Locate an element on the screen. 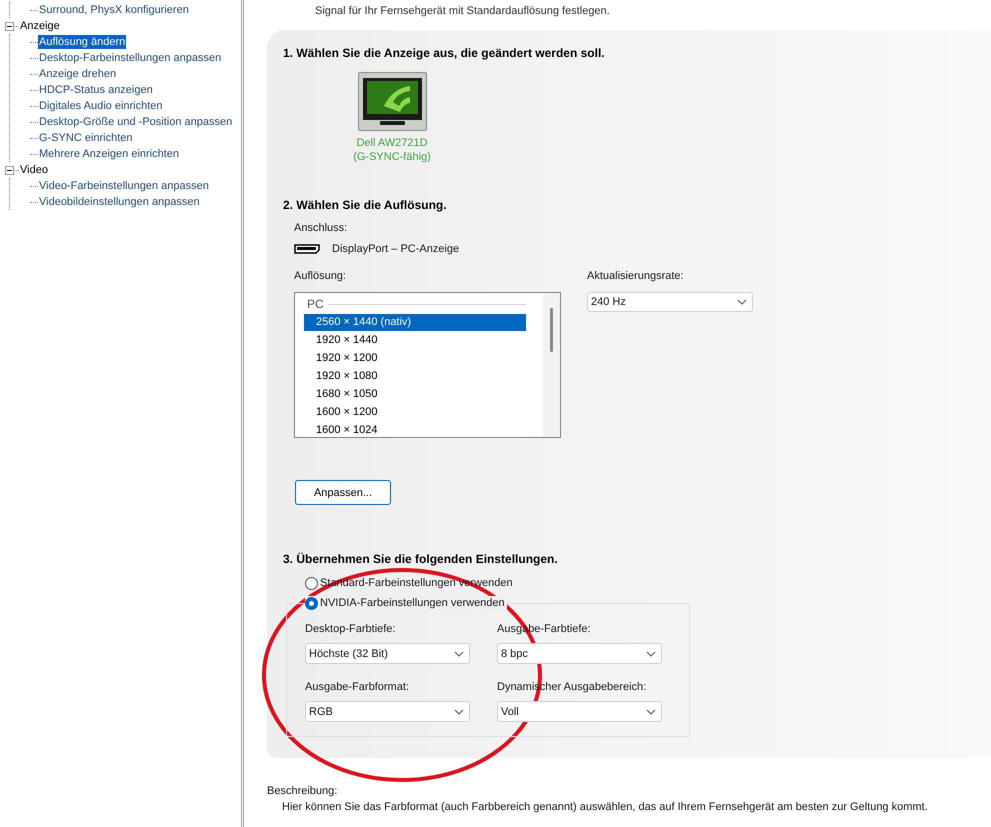 The image size is (991, 827). tree-item: Anzeige drehen is located at coordinates (78, 74).